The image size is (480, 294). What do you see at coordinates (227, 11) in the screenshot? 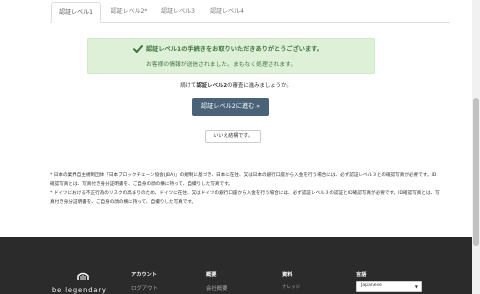
I see `tab-level-4: 認証レベル4` at bounding box center [227, 11].